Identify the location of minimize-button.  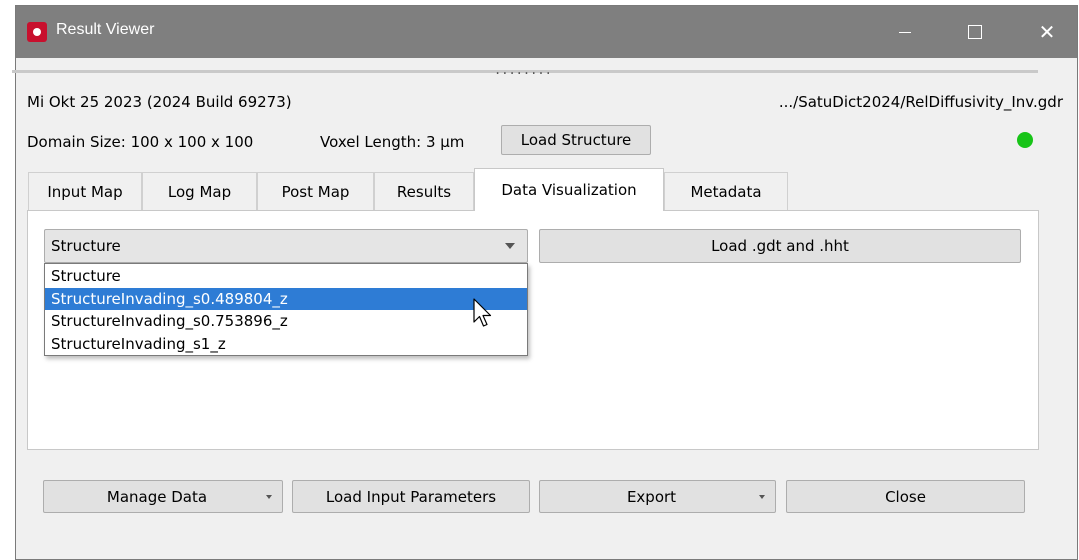
(905, 32).